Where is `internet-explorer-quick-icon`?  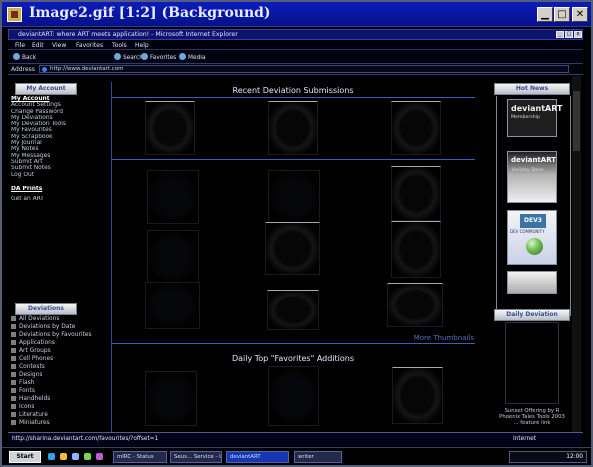 internet-explorer-quick-icon is located at coordinates (51, 456).